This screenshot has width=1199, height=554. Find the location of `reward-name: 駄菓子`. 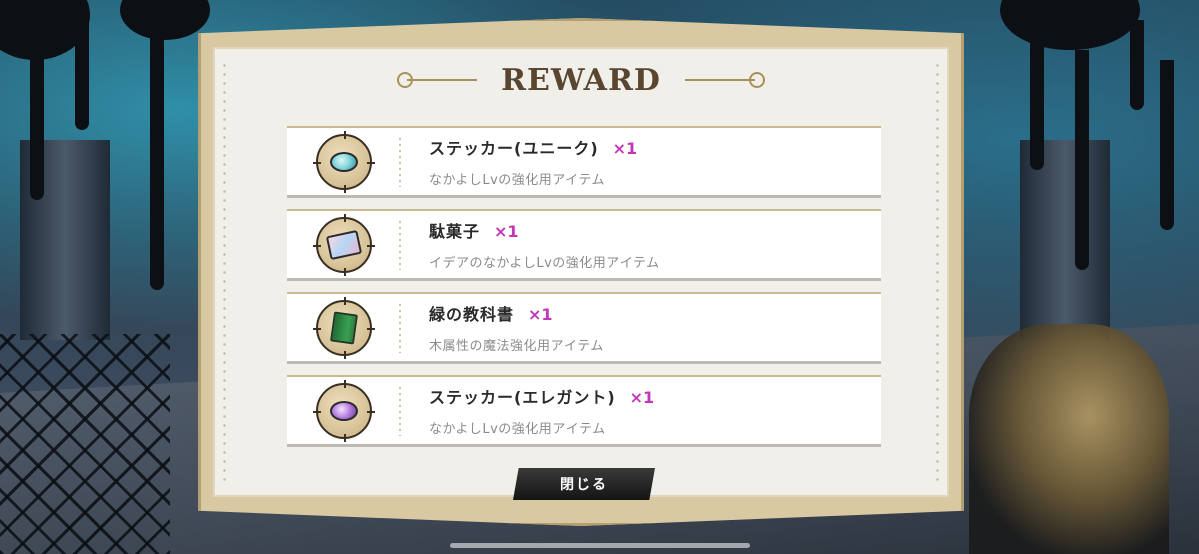

reward-name: 駄菓子 is located at coordinates (455, 231).